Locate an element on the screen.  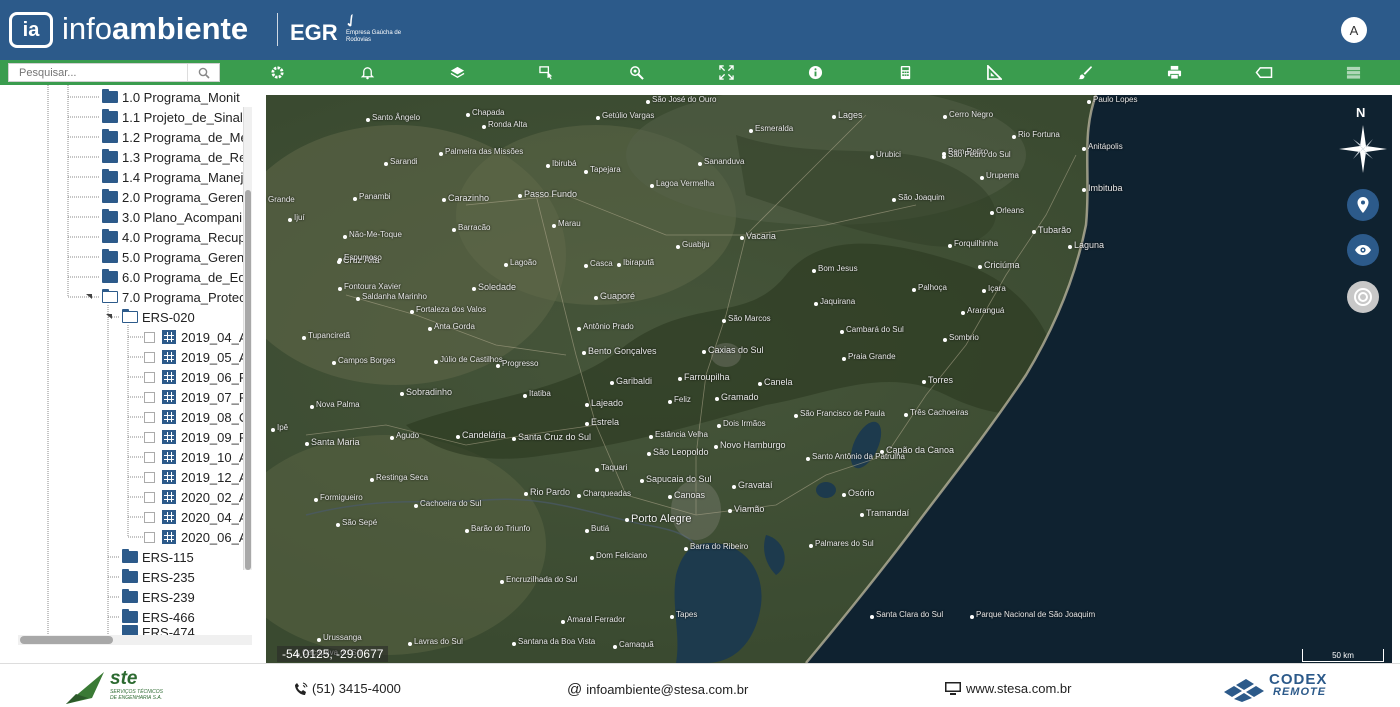
tree-layer: 2019_10_A is located at coordinates (196, 457).